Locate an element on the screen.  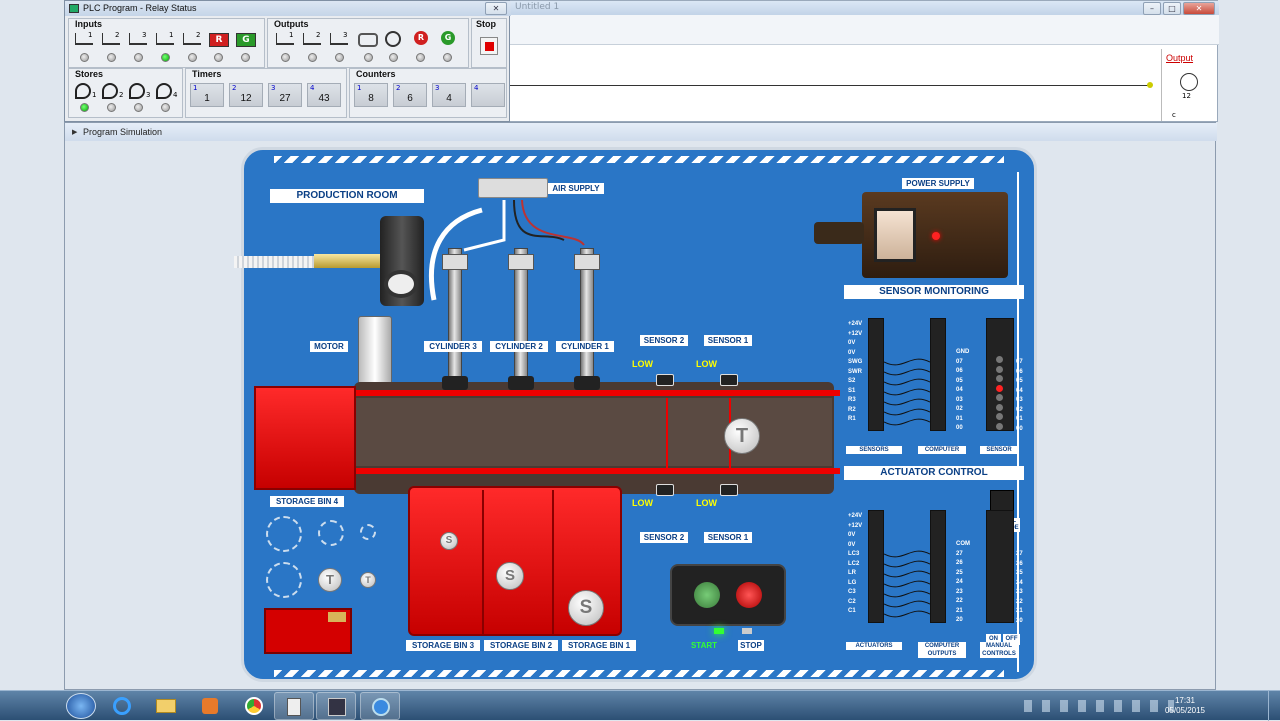
plc-taskbar-icon is located at coordinates (294, 706).